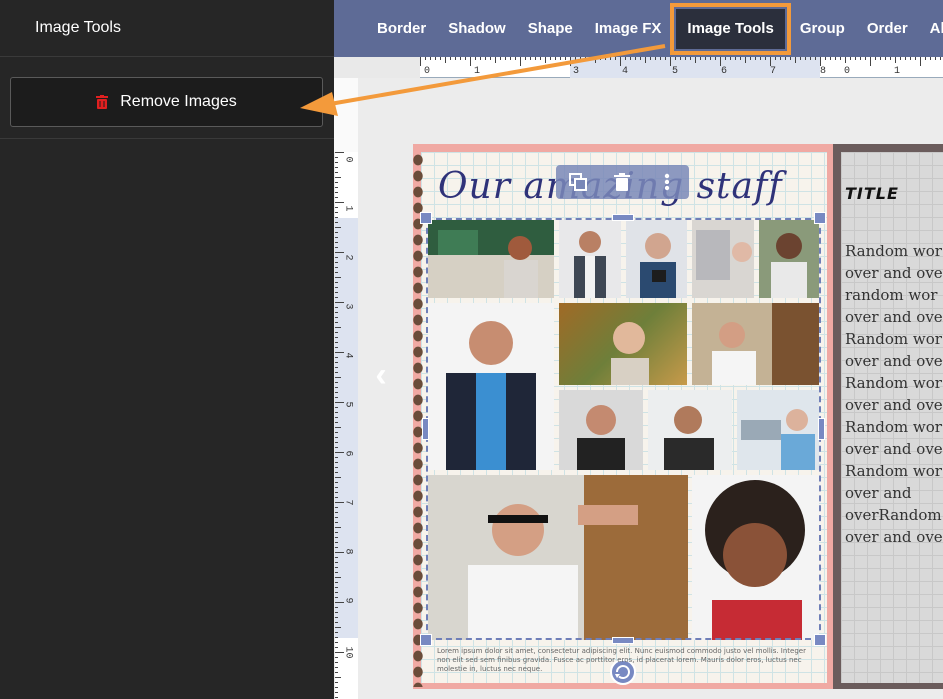 This screenshot has width=943, height=699. What do you see at coordinates (931, 28) in the screenshot?
I see `tab-align: Alig` at bounding box center [931, 28].